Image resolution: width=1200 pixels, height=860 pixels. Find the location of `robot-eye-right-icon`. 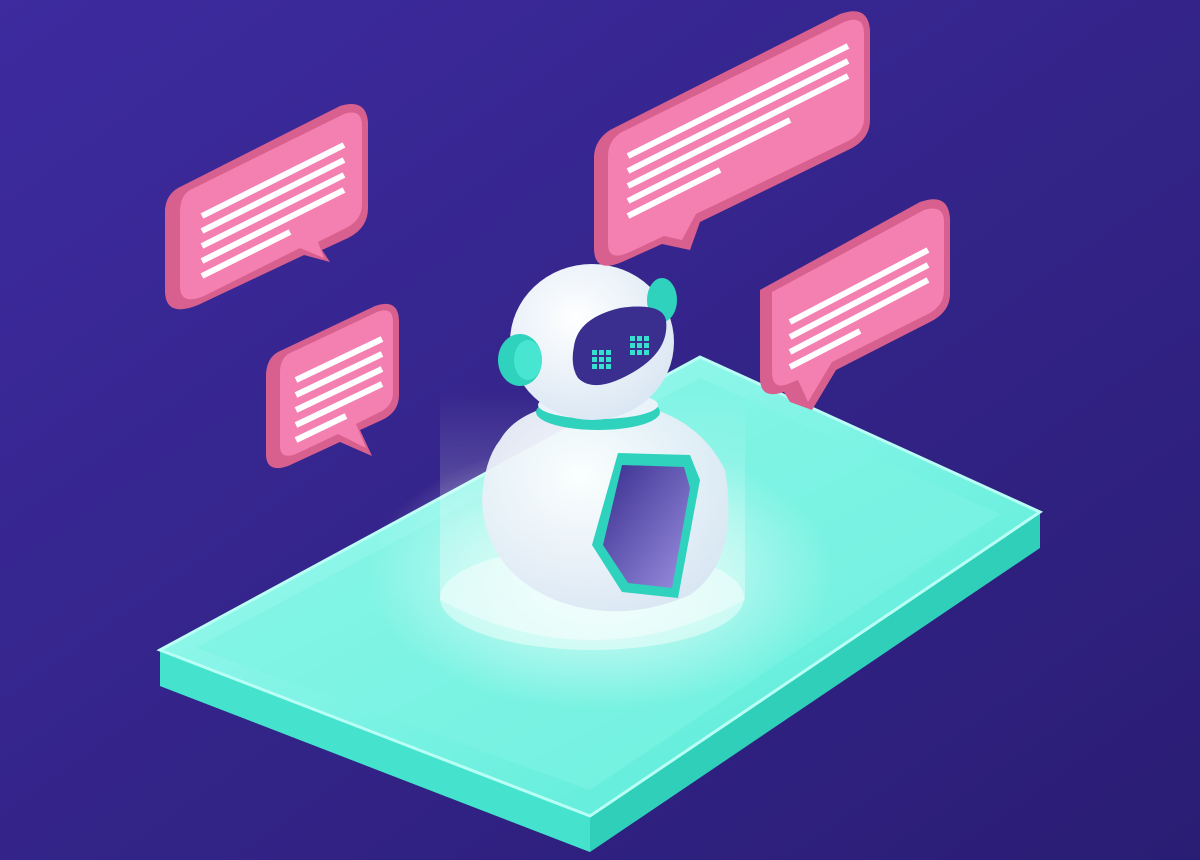

robot-eye-right-icon is located at coordinates (639, 345).